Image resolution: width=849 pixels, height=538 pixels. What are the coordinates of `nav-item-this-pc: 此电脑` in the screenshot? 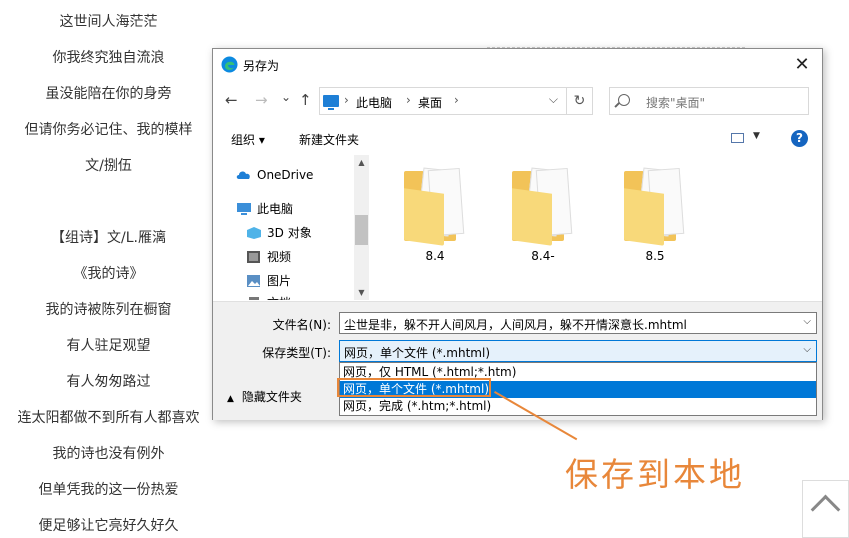 It's located at (264, 208).